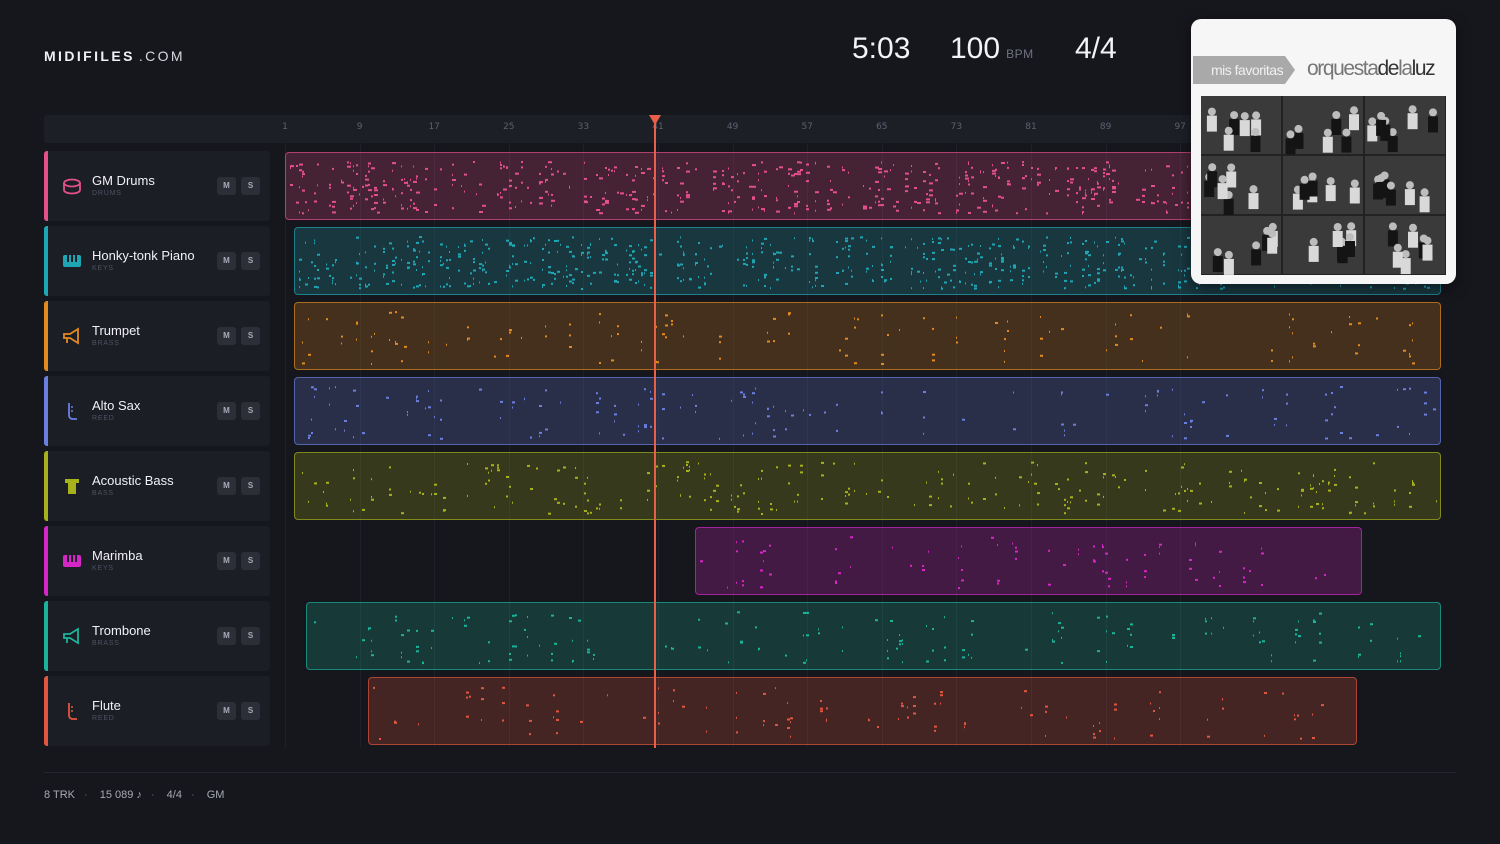 The width and height of the screenshot is (1500, 844). I want to click on track-header: Flute REED M S, so click(157, 711).